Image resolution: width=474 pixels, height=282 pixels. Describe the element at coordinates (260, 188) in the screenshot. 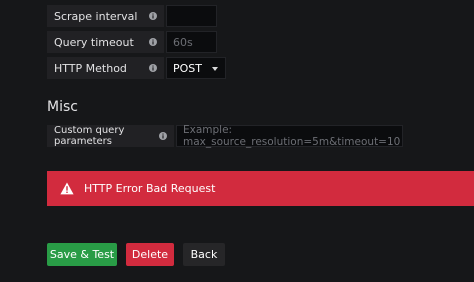

I see `error-alert: HTTP Error Bad Request` at that location.